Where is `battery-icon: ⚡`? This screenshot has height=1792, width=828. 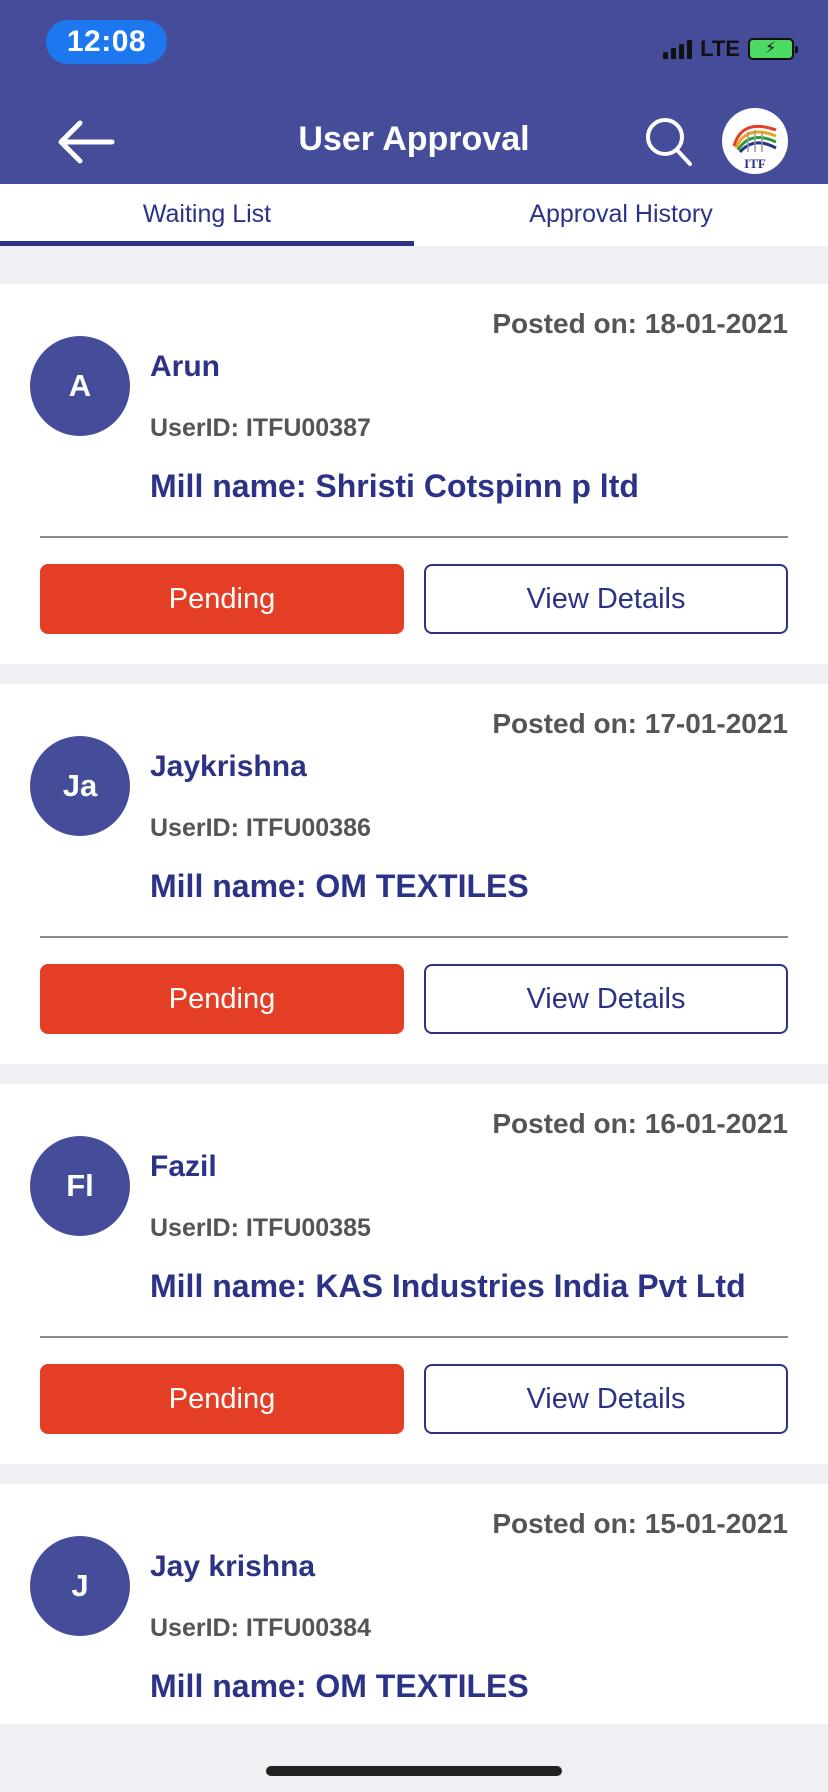
battery-icon: ⚡ is located at coordinates (773, 49).